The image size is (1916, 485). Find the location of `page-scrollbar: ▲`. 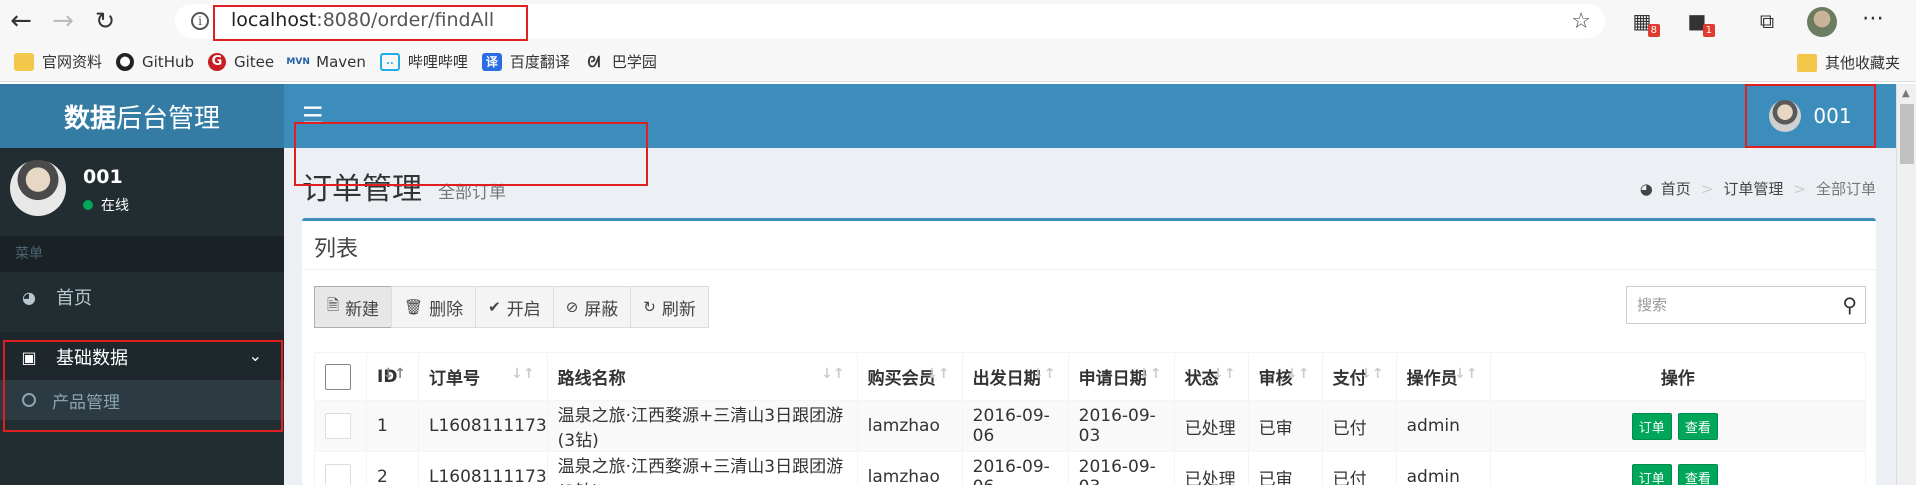

page-scrollbar: ▲ is located at coordinates (1906, 284).